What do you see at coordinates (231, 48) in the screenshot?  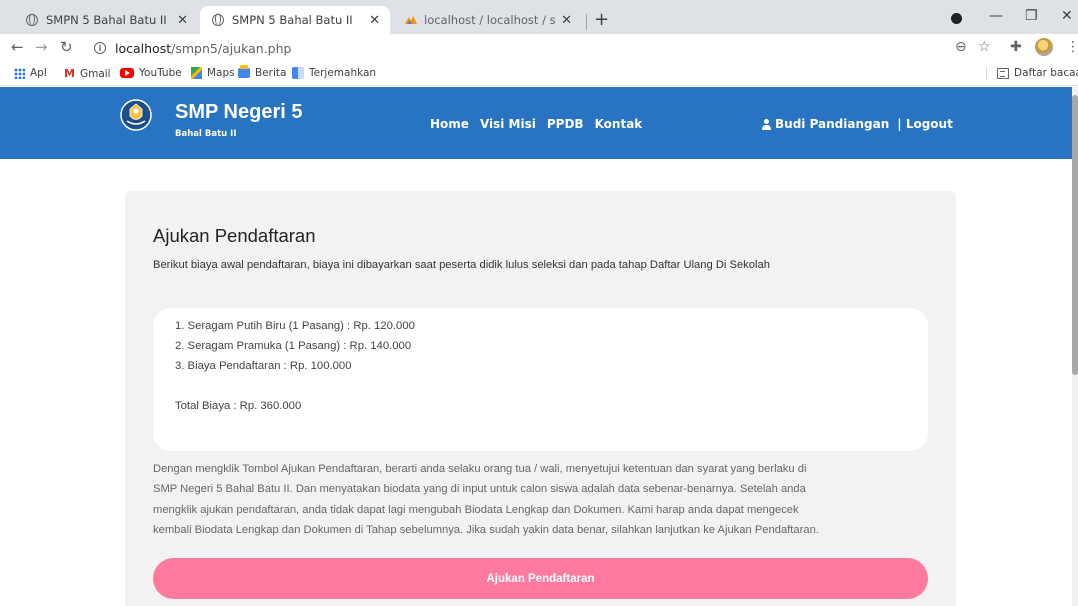 I see `url-path: /smpn5/ajukan.php` at bounding box center [231, 48].